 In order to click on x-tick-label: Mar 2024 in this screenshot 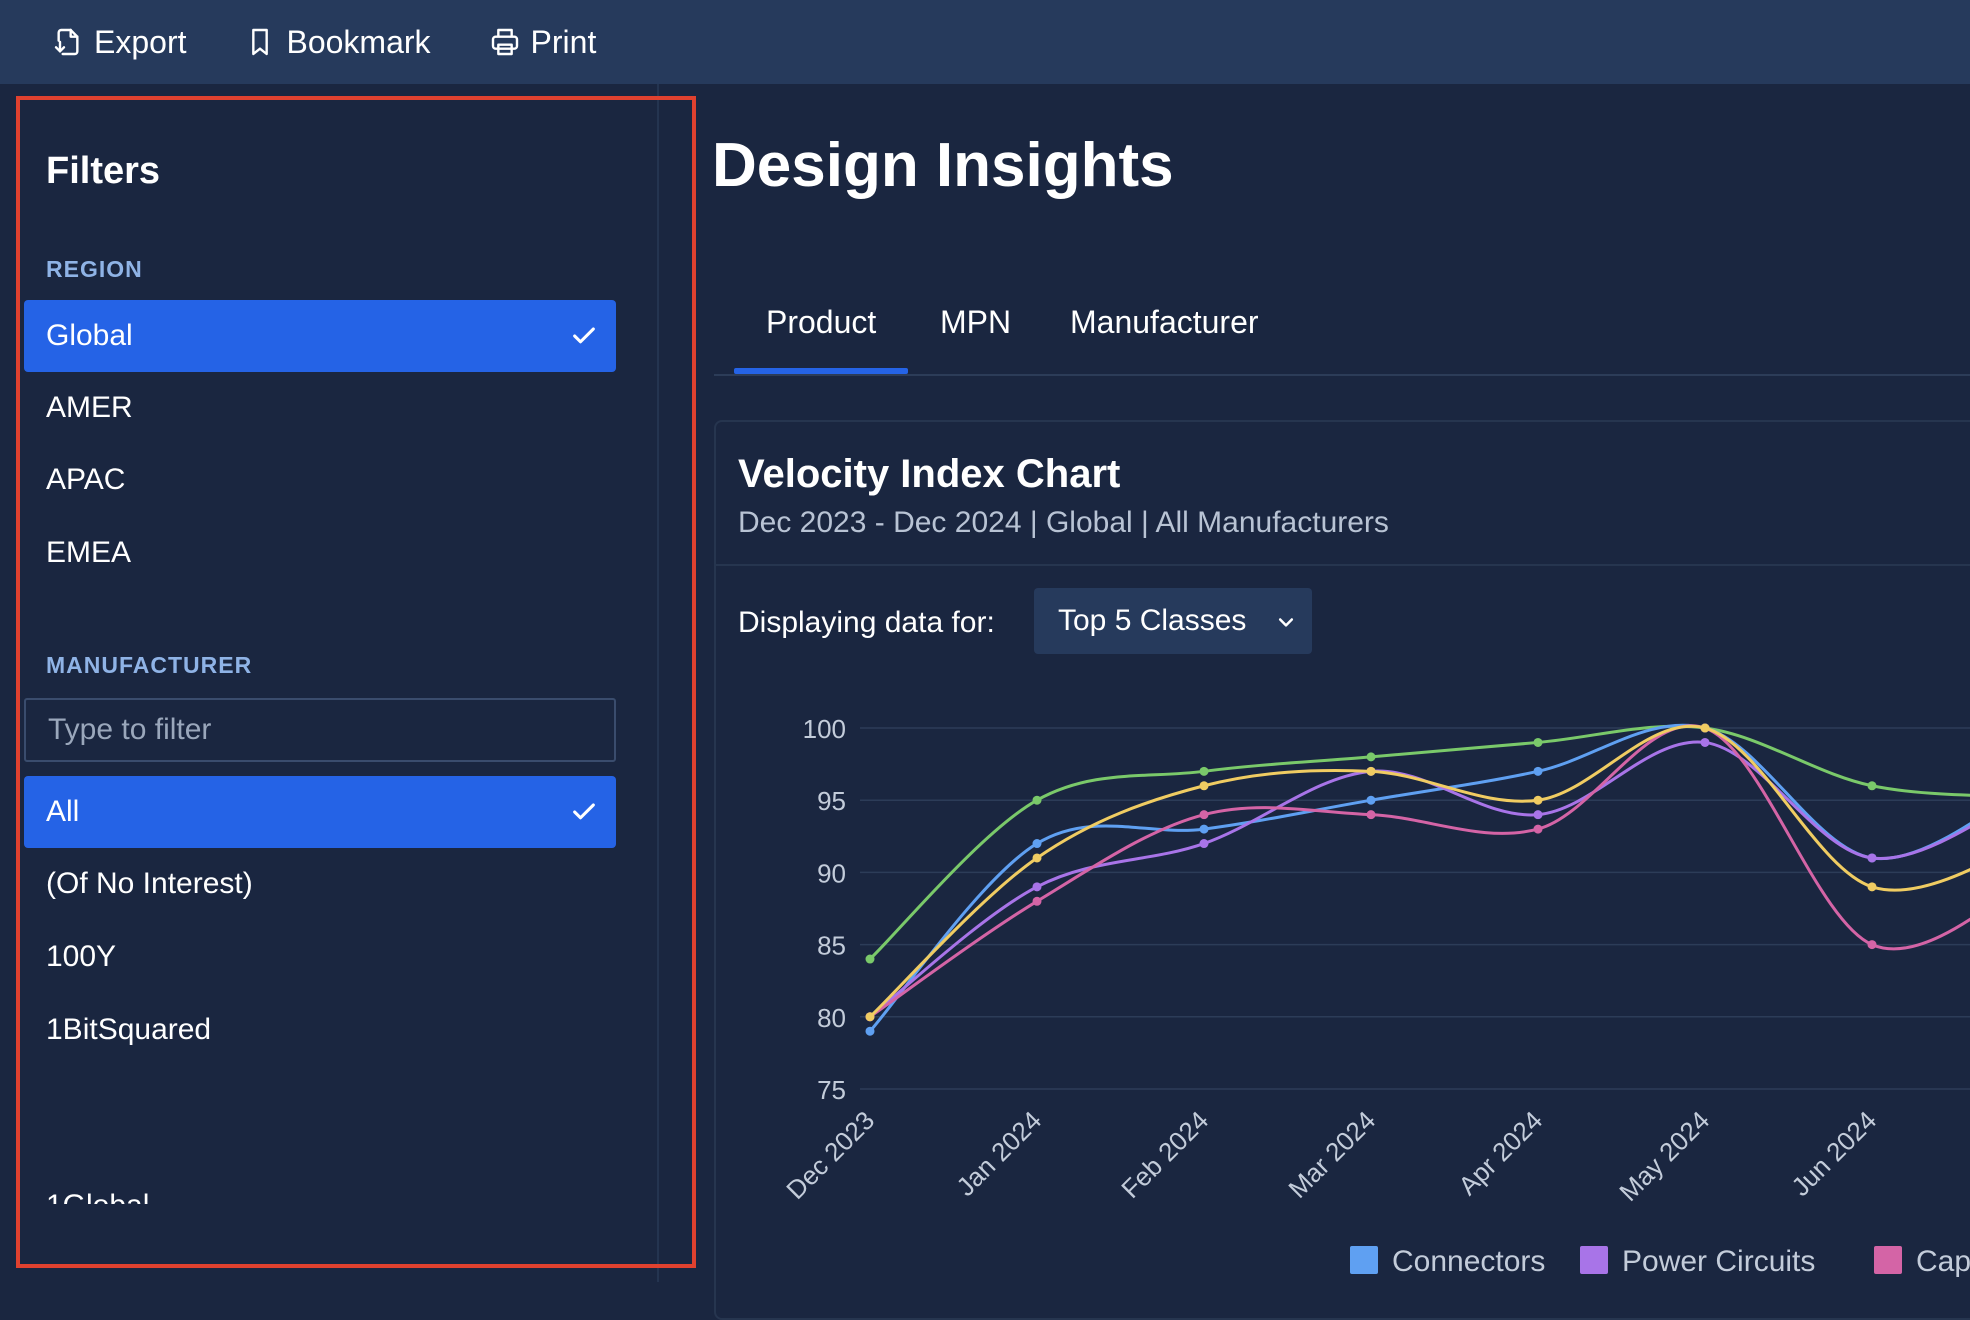, I will do `click(1331, 1154)`.